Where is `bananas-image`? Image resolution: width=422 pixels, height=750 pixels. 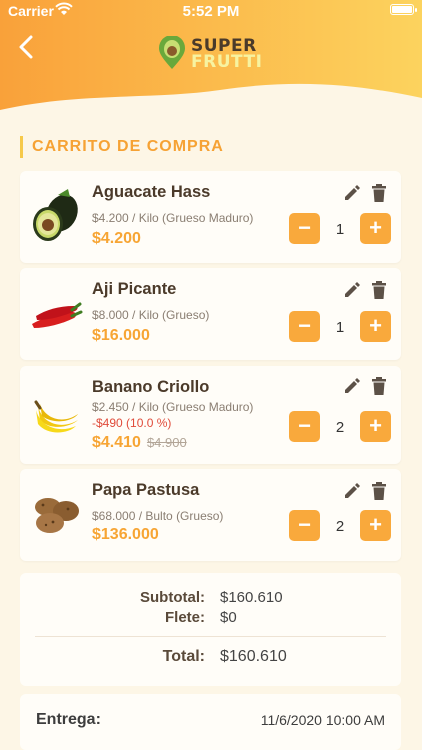
bananas-image is located at coordinates (56, 416).